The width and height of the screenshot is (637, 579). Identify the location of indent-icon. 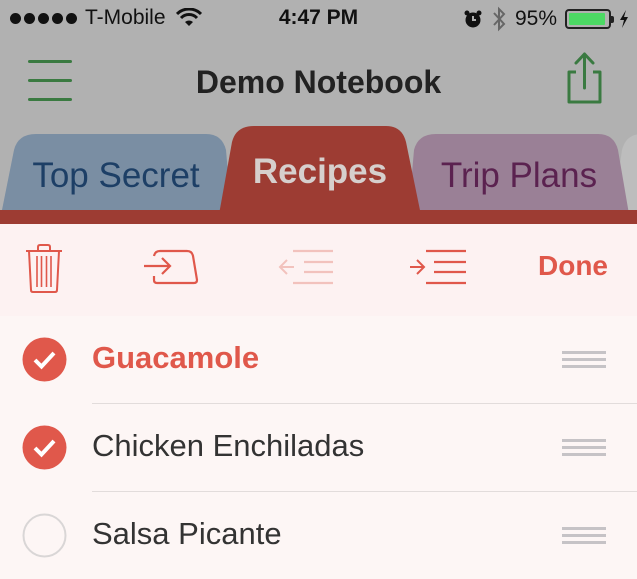
(438, 267).